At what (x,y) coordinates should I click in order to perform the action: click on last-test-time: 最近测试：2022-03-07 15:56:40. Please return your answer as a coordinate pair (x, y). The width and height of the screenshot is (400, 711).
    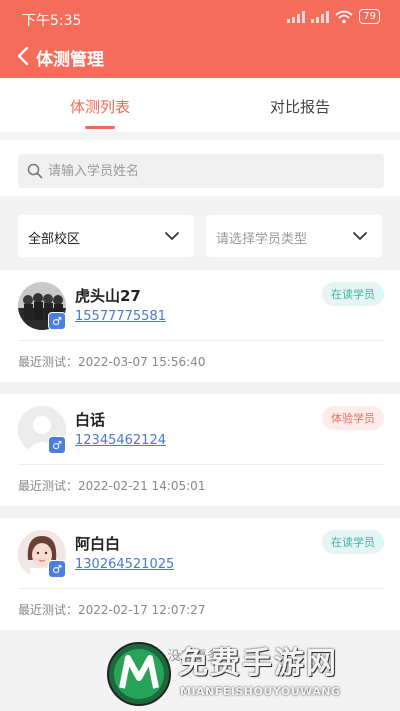
    Looking at the image, I should click on (112, 362).